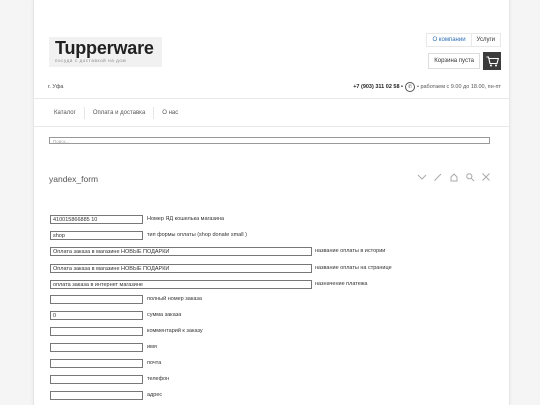 Image resolution: width=540 pixels, height=405 pixels. What do you see at coordinates (175, 331) in the screenshot?
I see `field-label: комментарий к заказу` at bounding box center [175, 331].